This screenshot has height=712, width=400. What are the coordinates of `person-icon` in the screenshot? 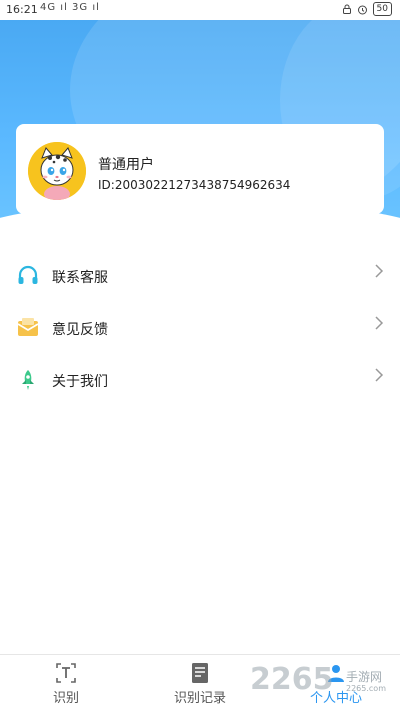 It's located at (336, 673).